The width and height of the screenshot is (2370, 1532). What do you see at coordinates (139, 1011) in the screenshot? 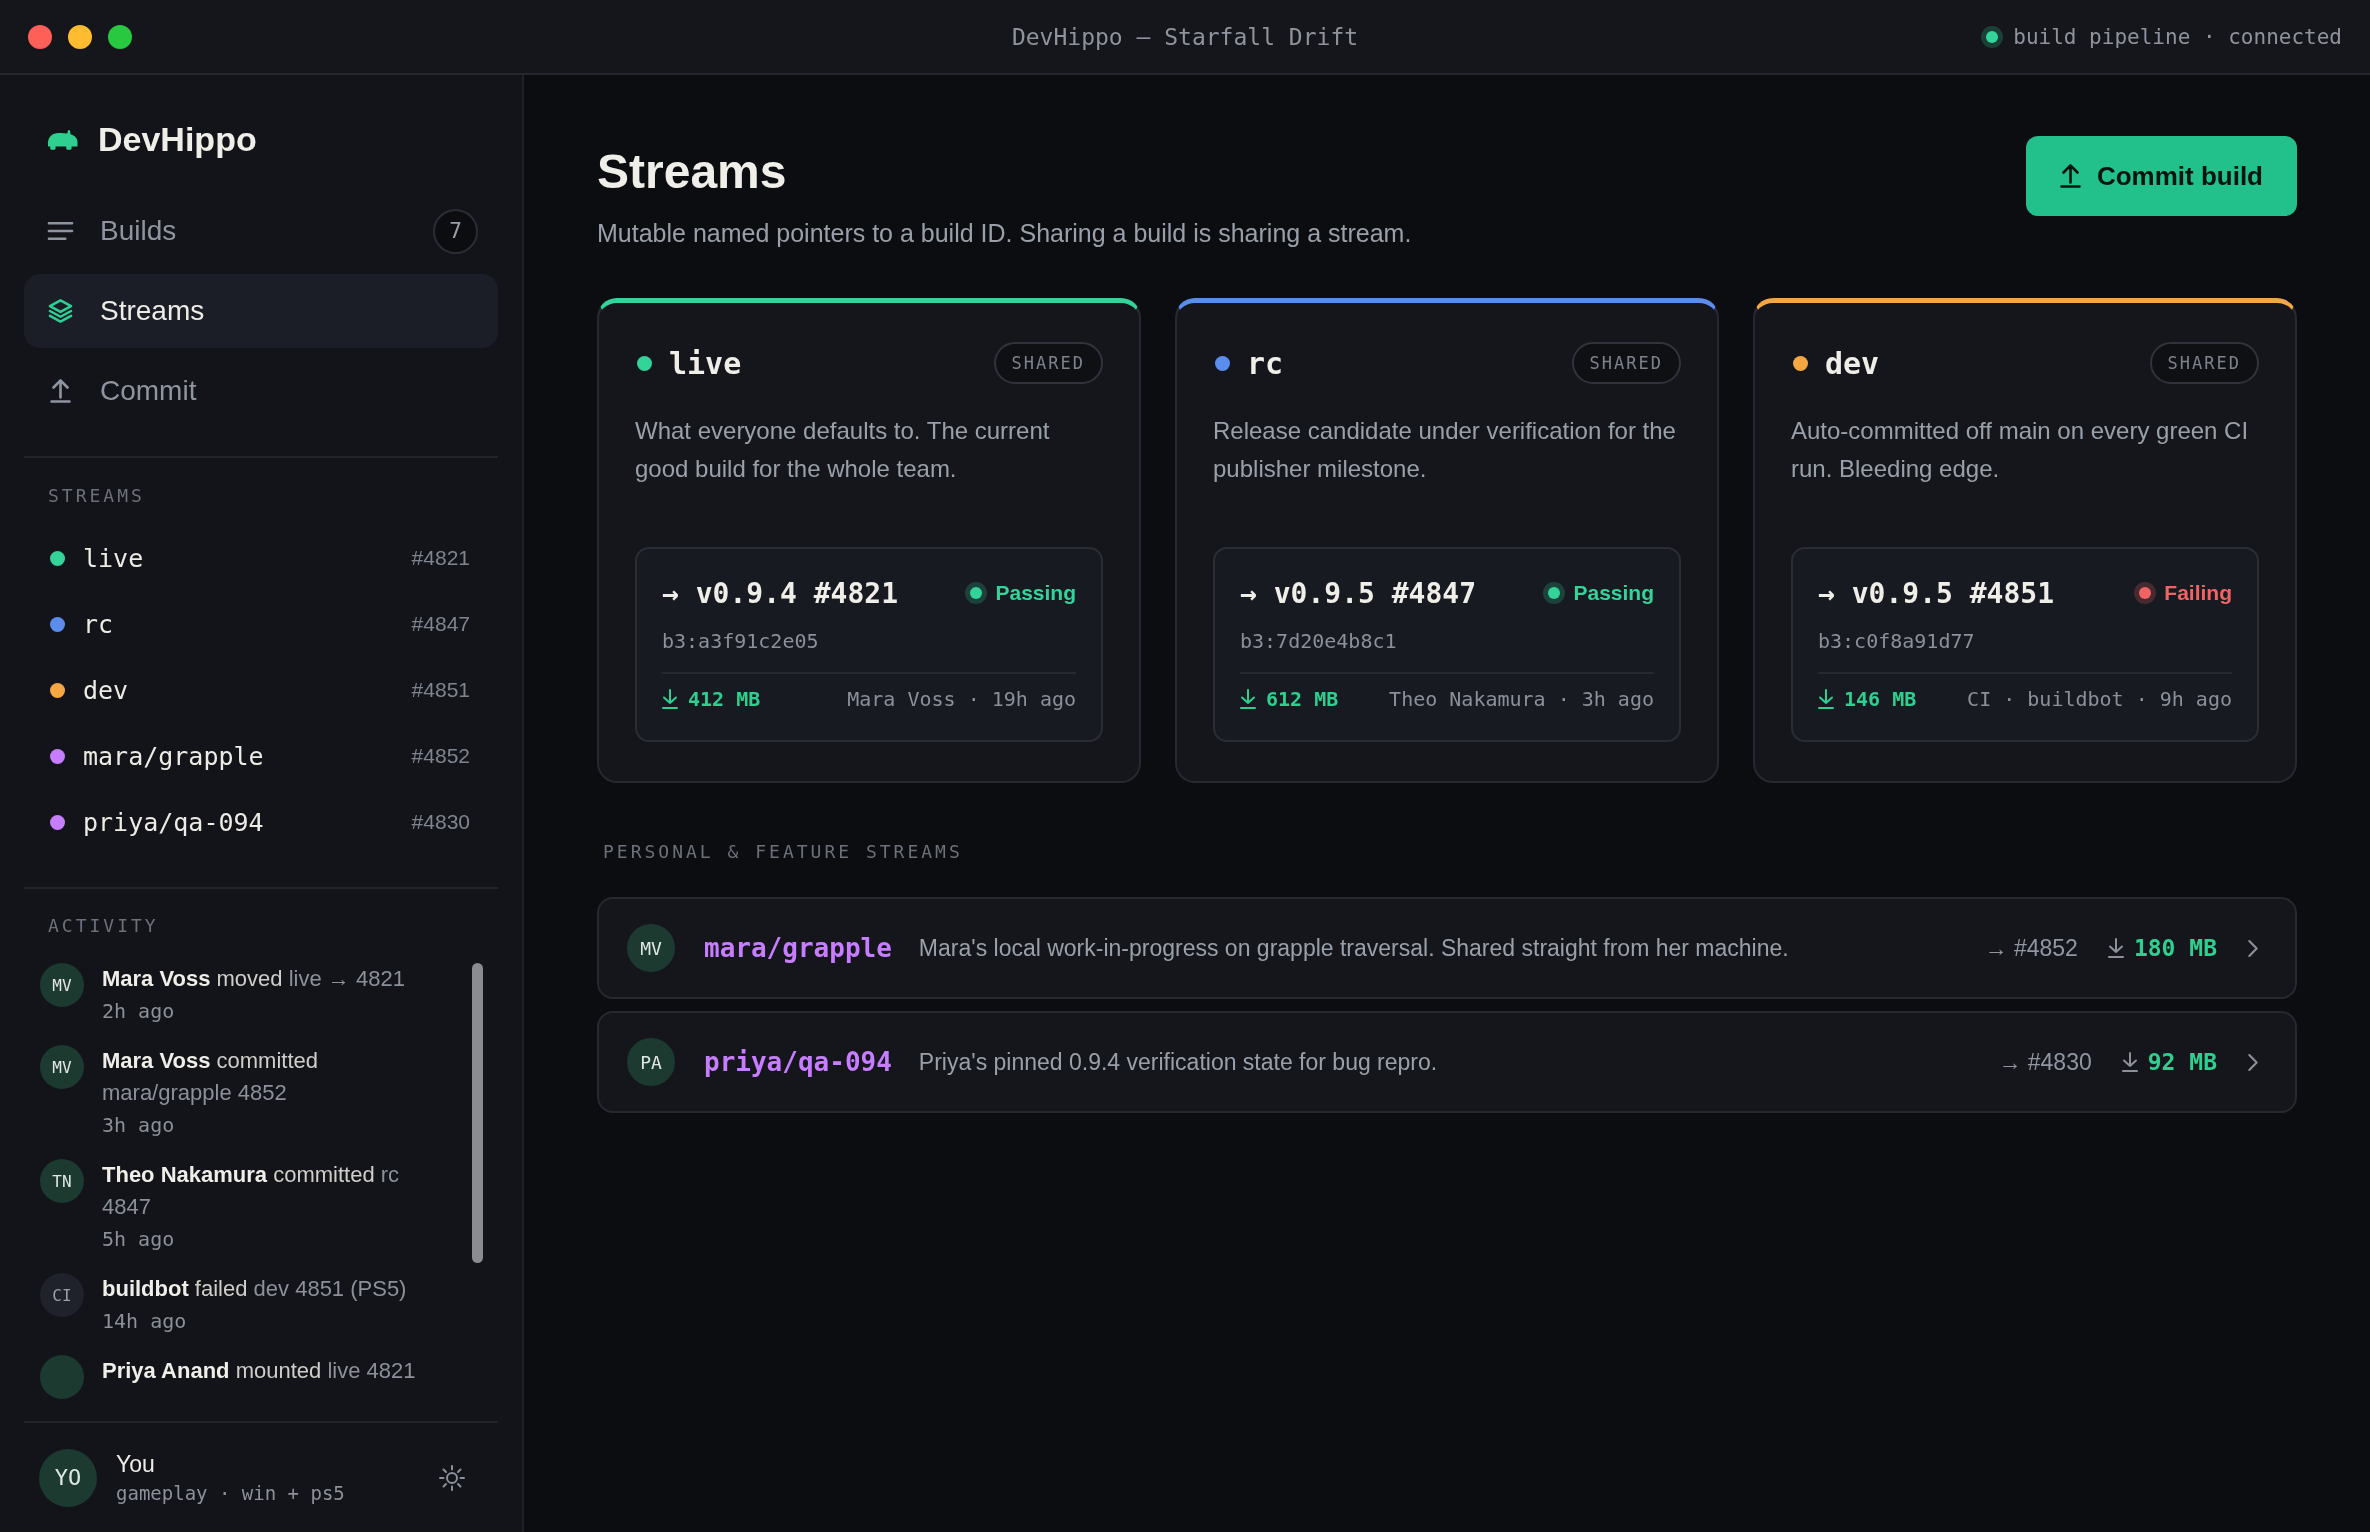
I see `activity-time: 2h ago` at bounding box center [139, 1011].